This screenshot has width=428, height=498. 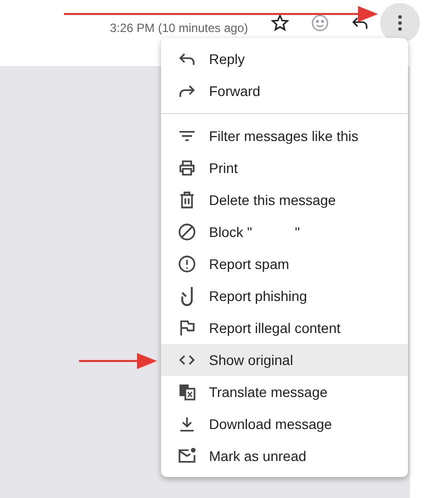 What do you see at coordinates (284, 360) in the screenshot?
I see `menu-item: Show original` at bounding box center [284, 360].